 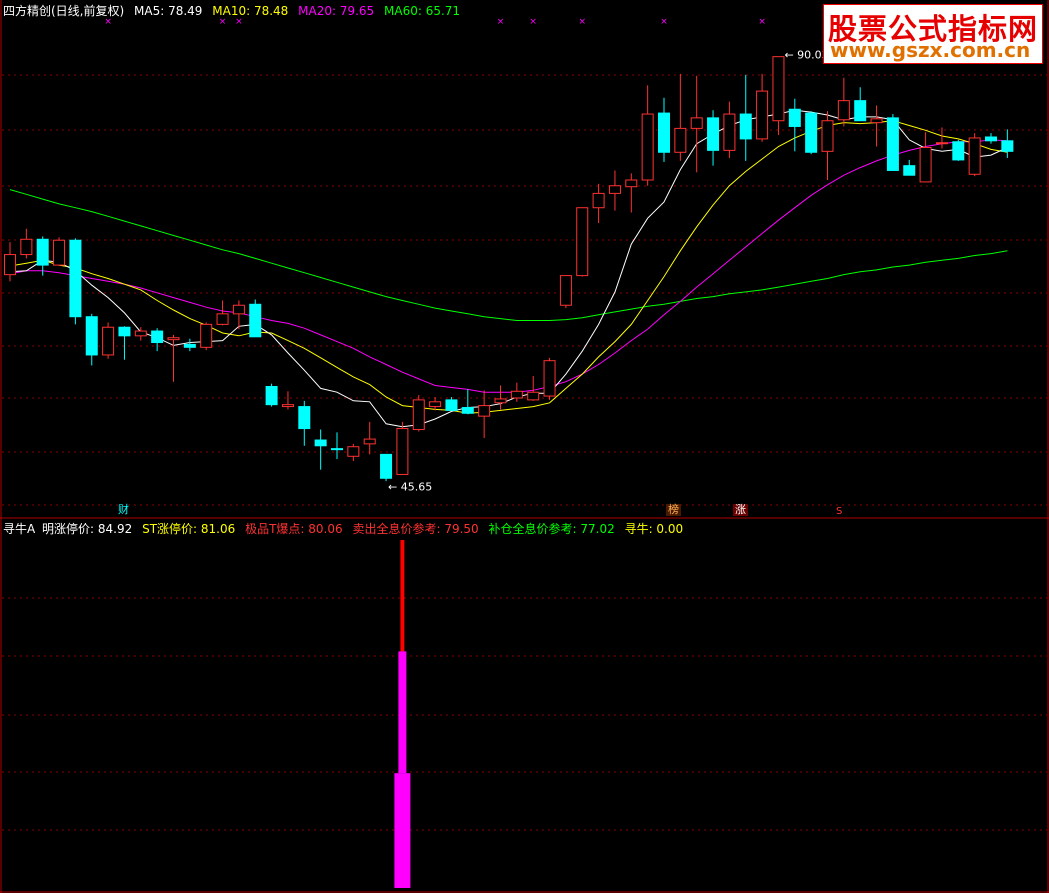 What do you see at coordinates (933, 34) in the screenshot?
I see `watermark-logo: 股票公式指标网 www.gszx.com.cn` at bounding box center [933, 34].